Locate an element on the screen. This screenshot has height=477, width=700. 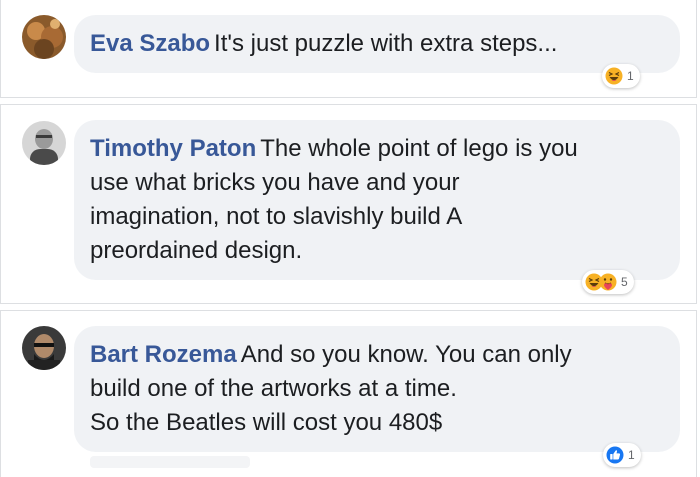
like-icon is located at coordinates (615, 455).